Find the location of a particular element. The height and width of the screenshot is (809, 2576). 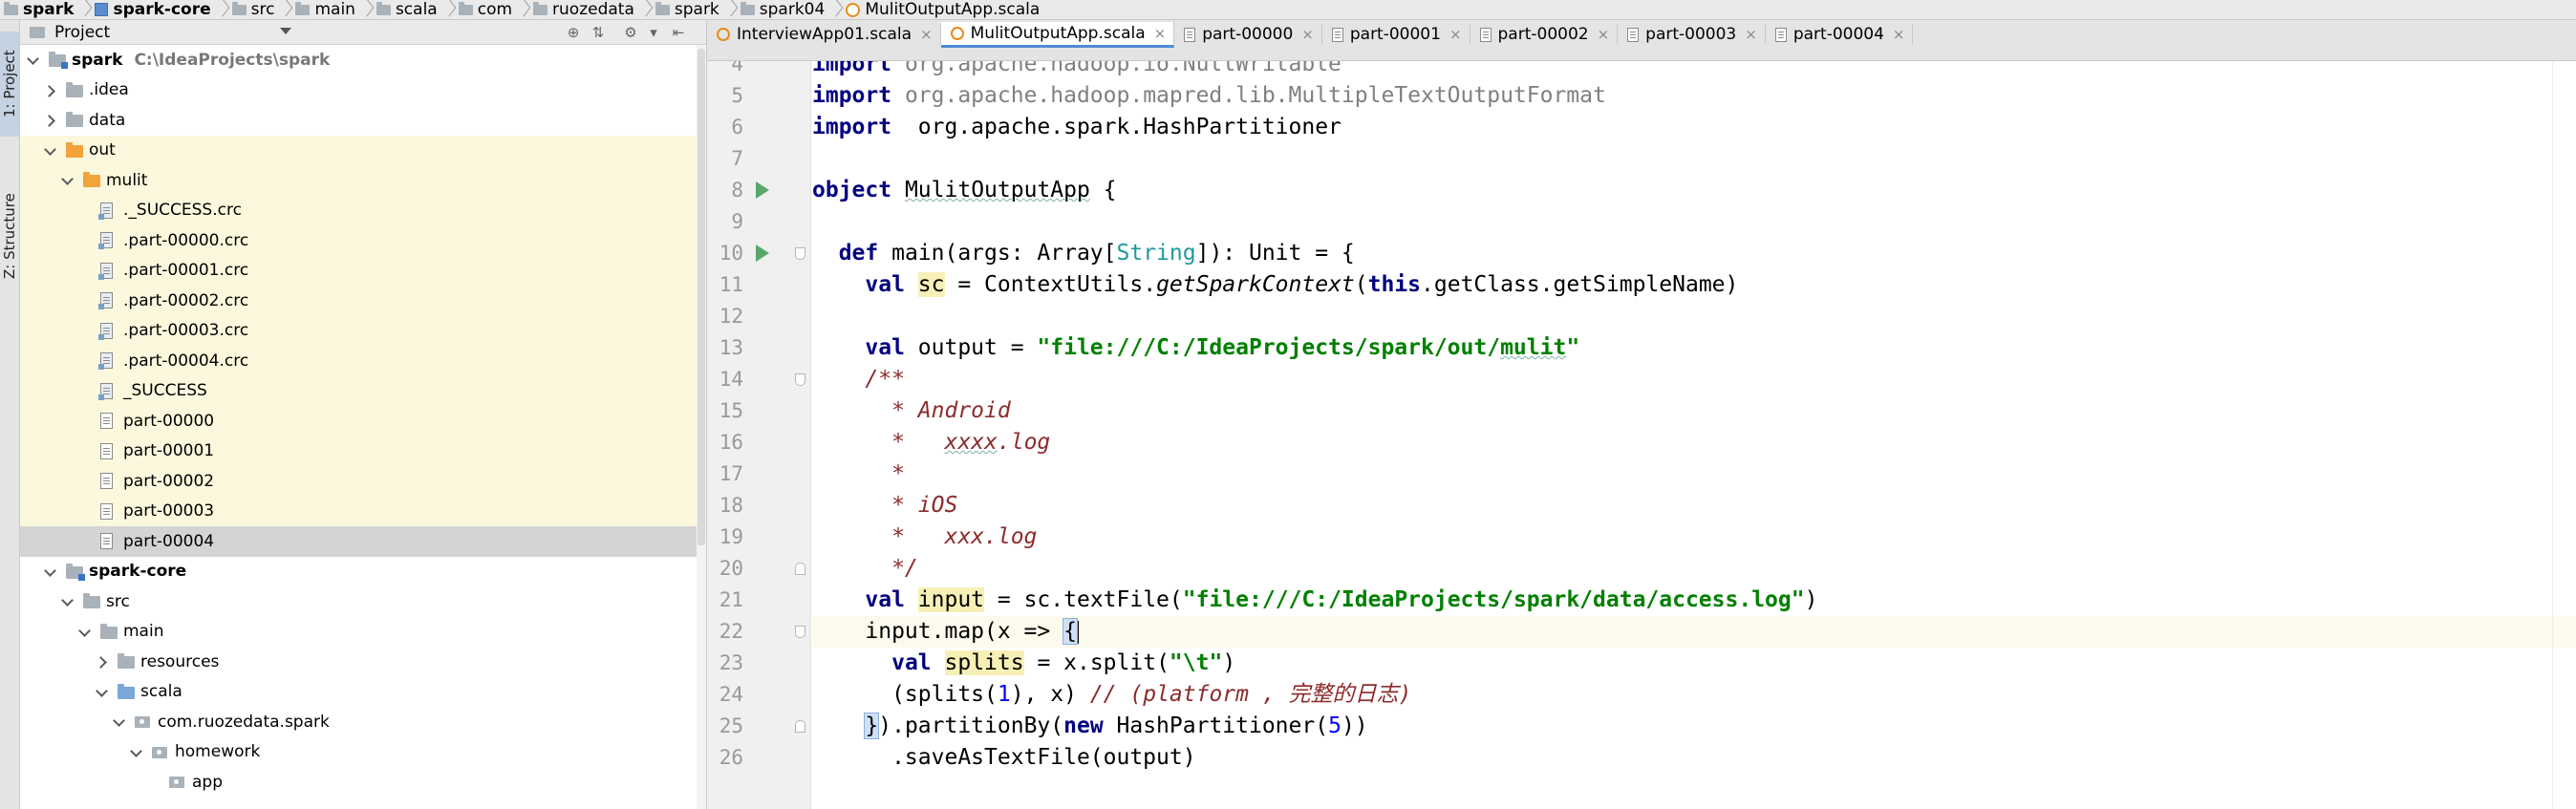

code-line: /** is located at coordinates (1694, 379).